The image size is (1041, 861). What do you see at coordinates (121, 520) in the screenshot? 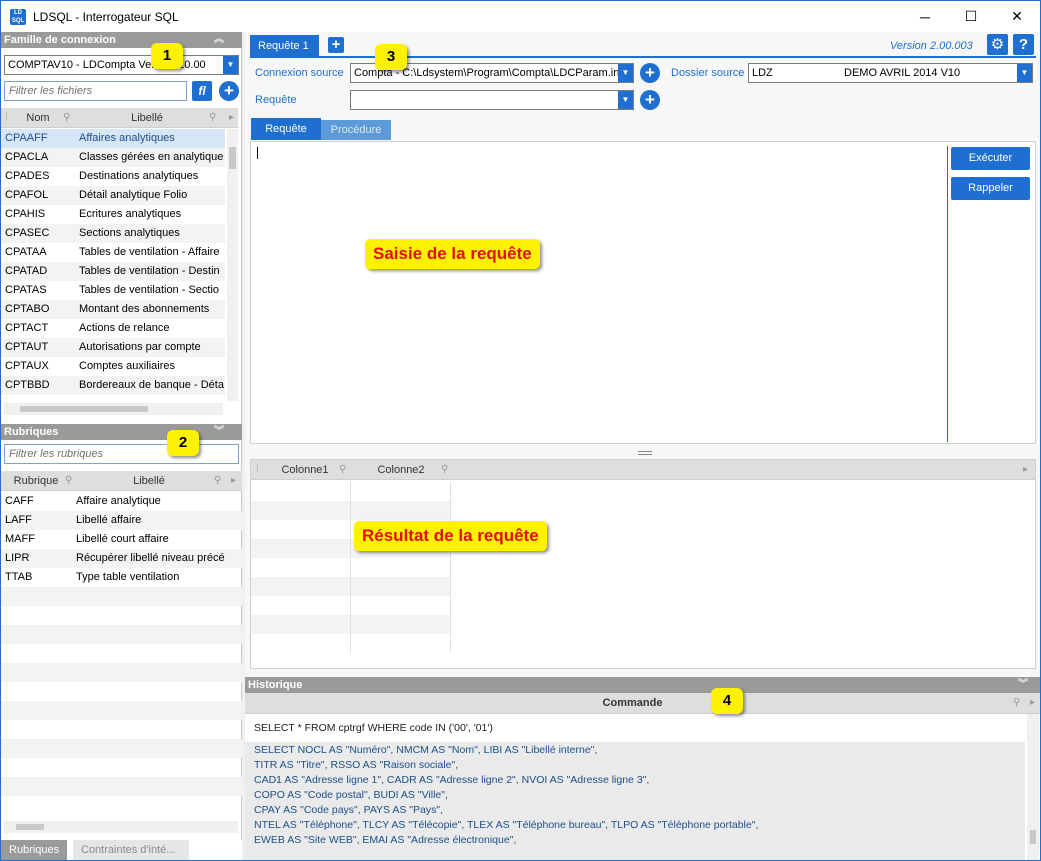
I see `rubrique-row: LAFF Libellé affaire` at bounding box center [121, 520].